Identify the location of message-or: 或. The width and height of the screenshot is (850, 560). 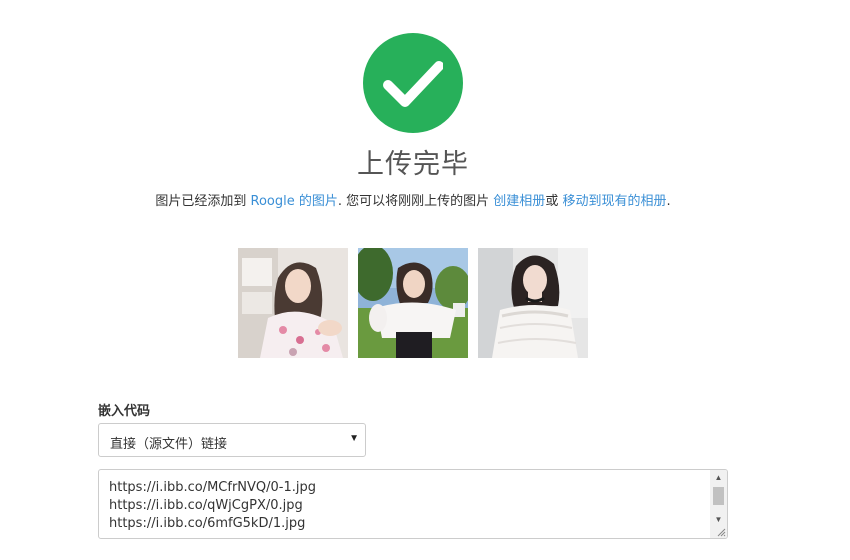
(554, 201).